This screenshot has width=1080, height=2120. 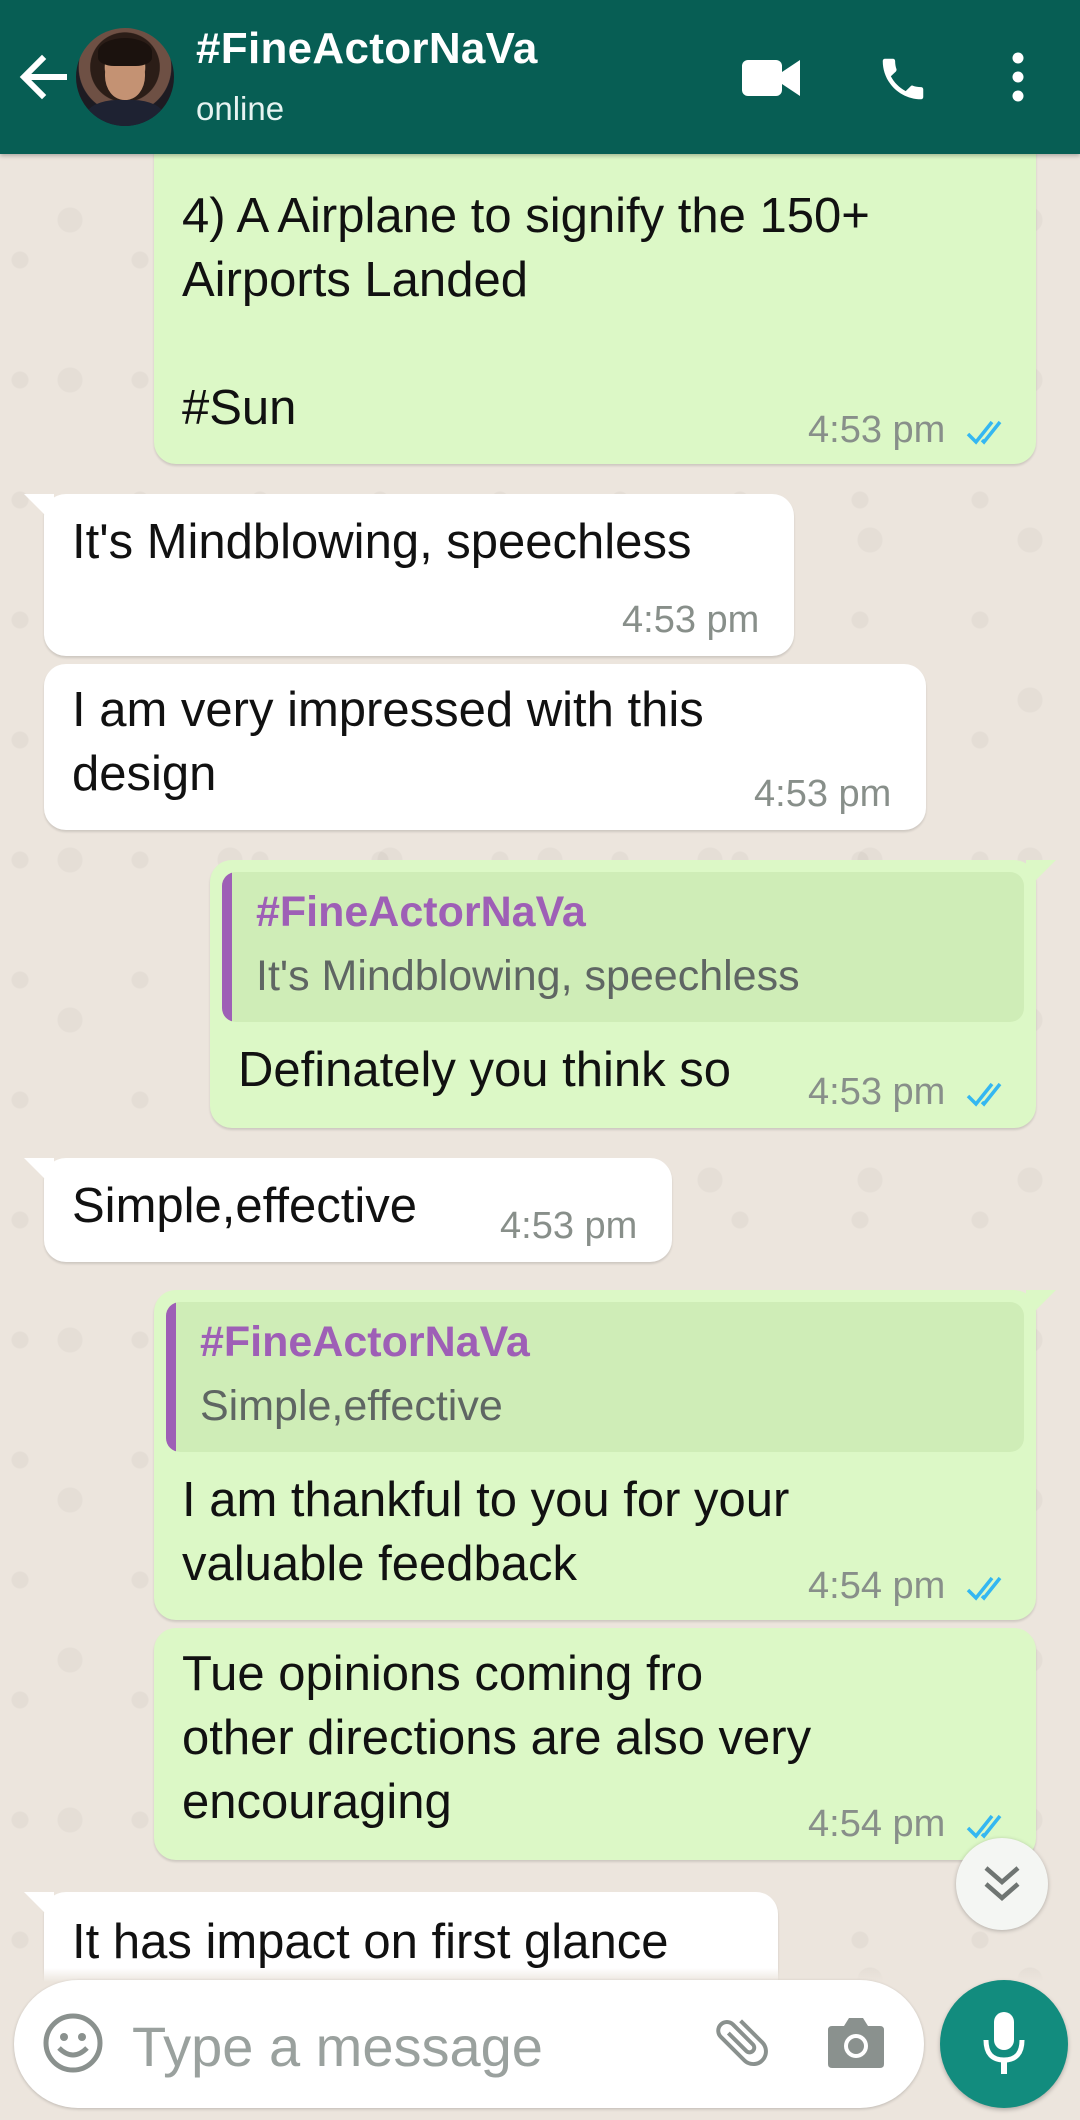 I want to click on mic-icon, so click(x=1004, y=2043).